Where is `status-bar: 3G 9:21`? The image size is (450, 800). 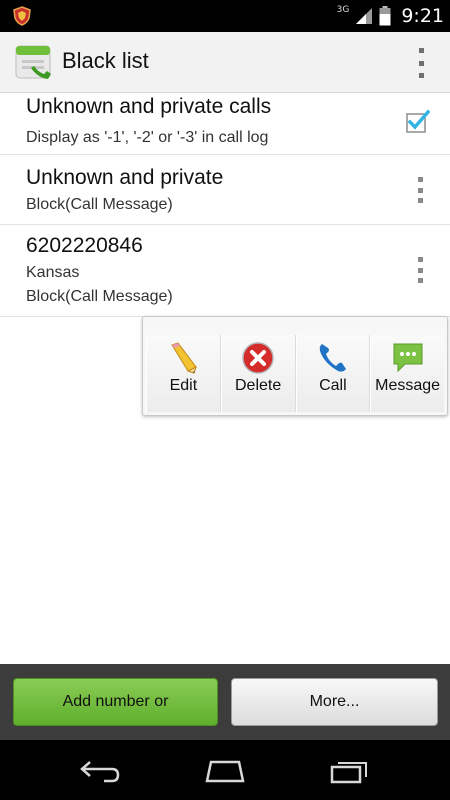 status-bar: 3G 9:21 is located at coordinates (225, 16).